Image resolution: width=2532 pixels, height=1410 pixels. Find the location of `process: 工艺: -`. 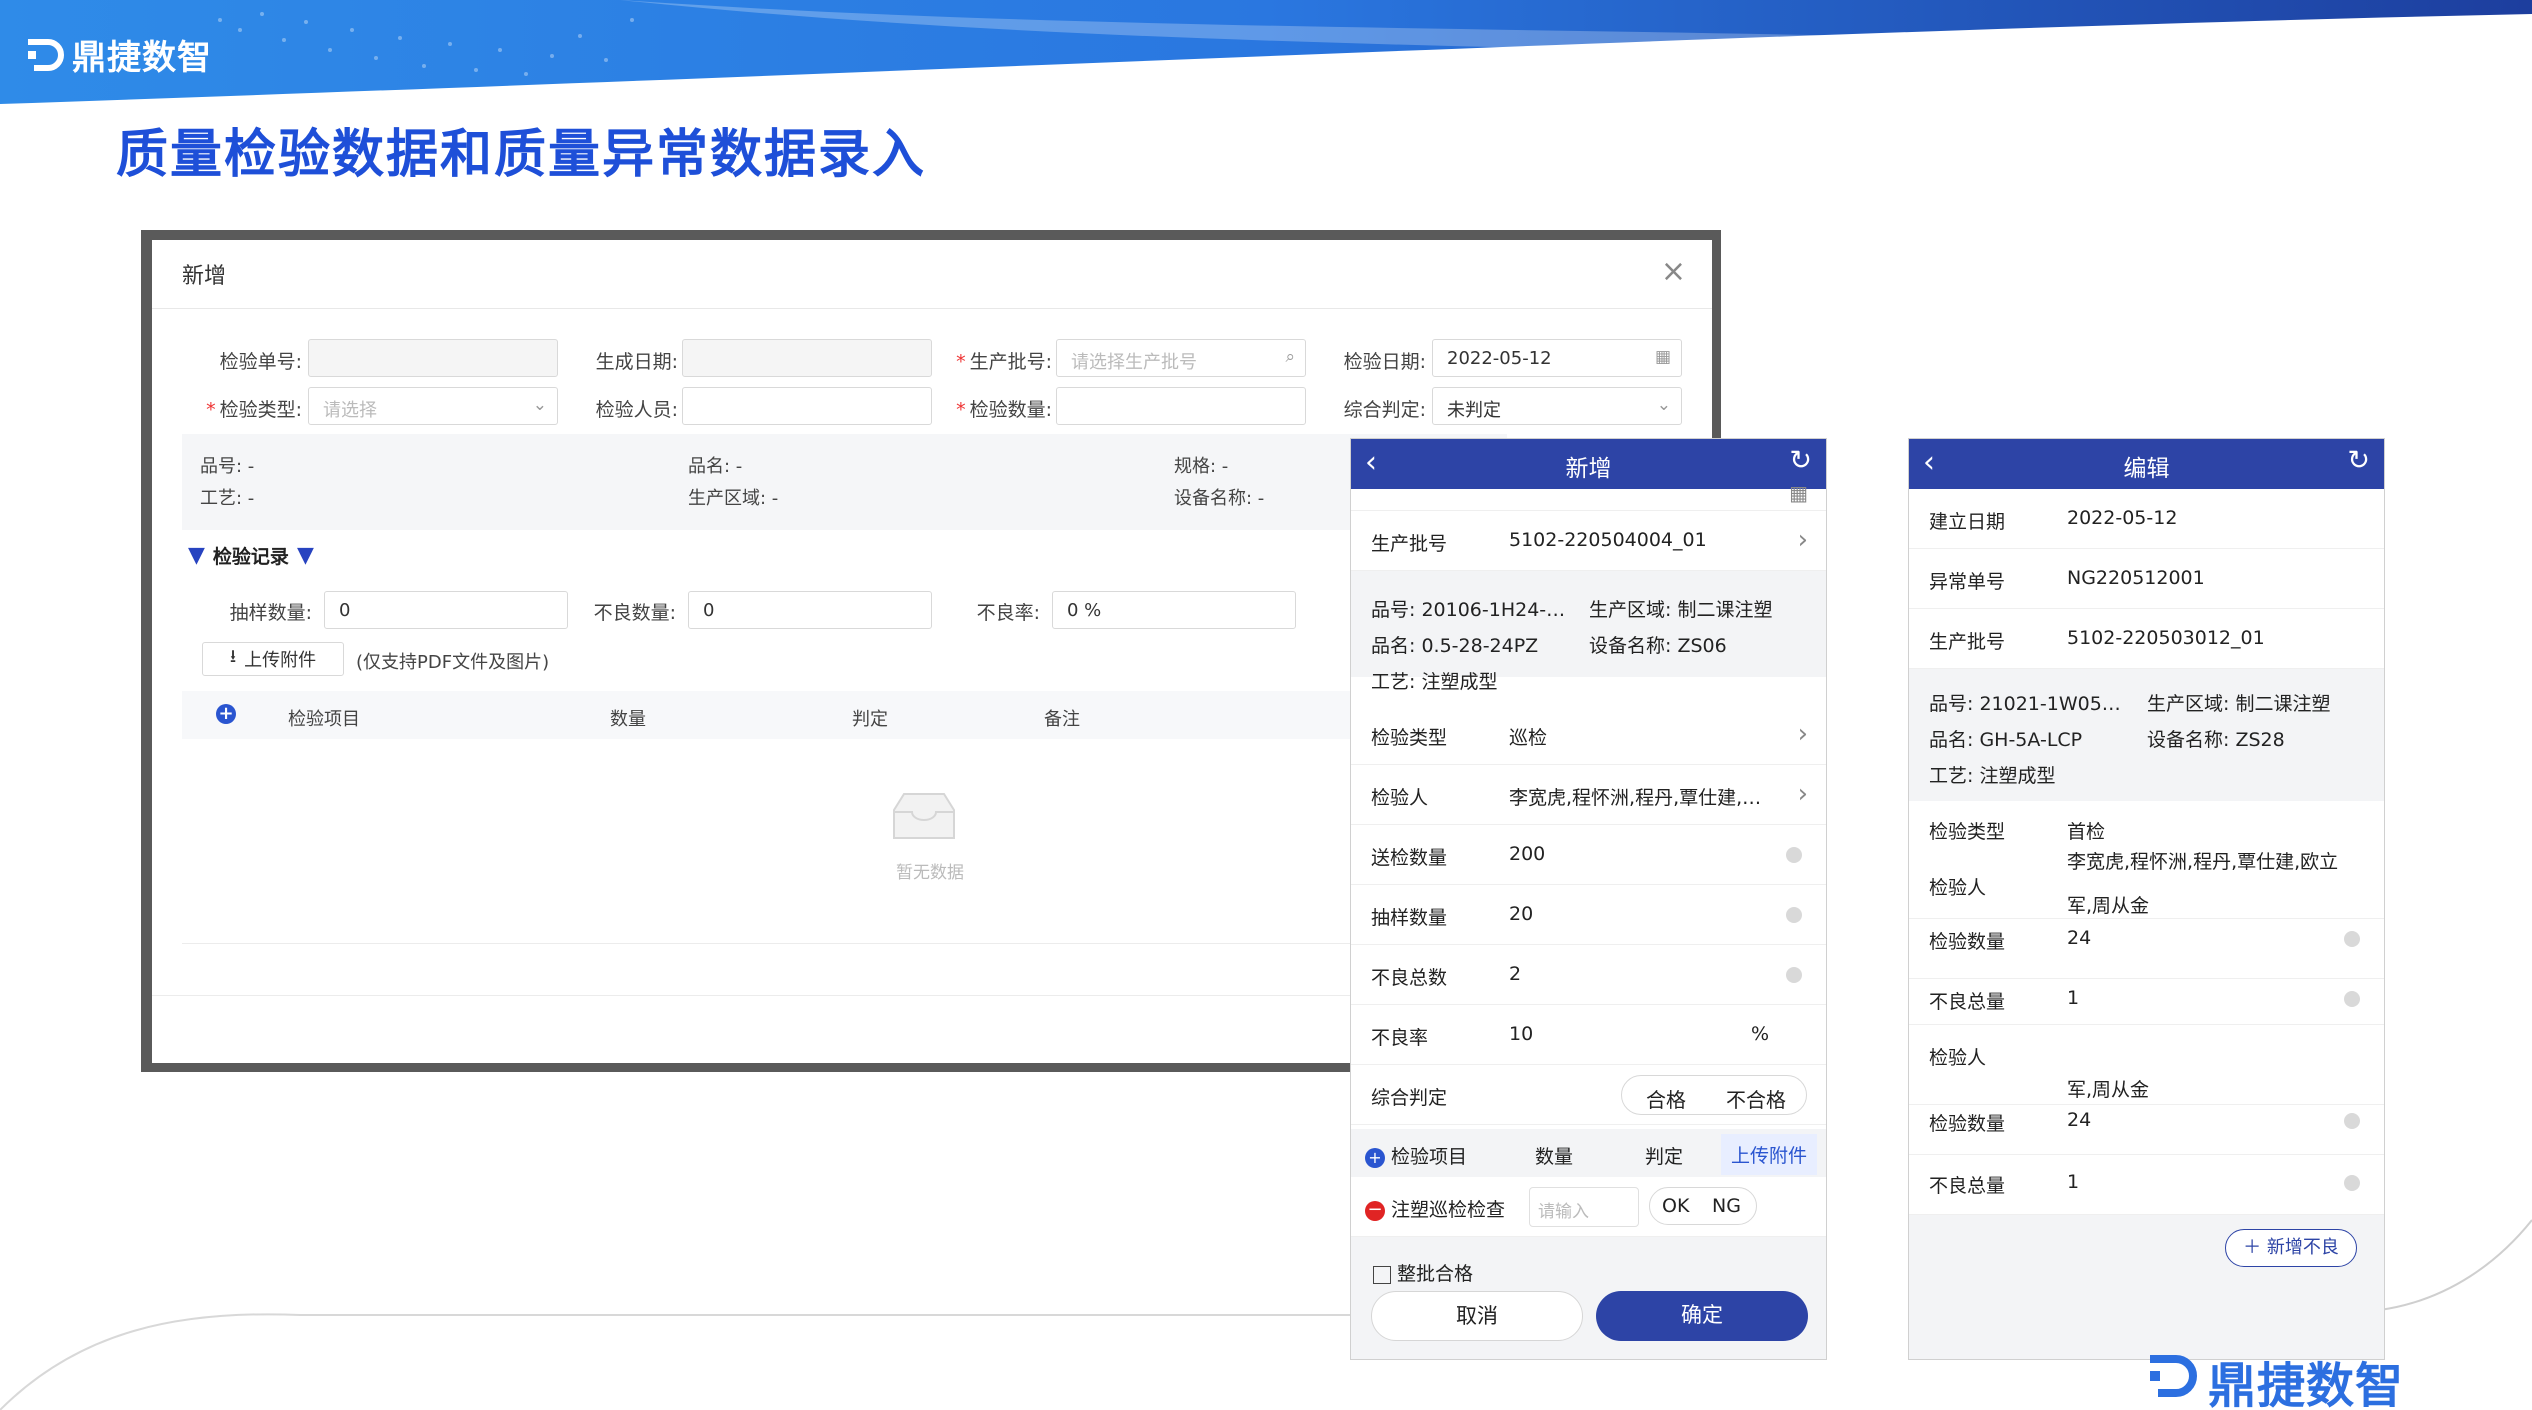

process: 工艺: - is located at coordinates (227, 498).